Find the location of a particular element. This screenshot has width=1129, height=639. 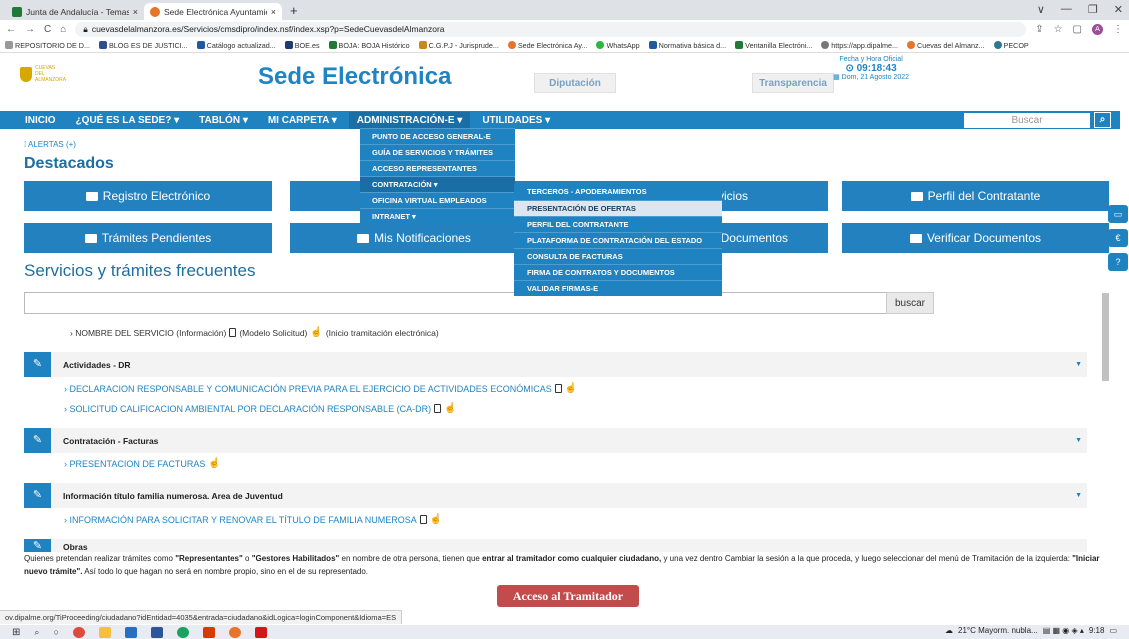

services-search-input is located at coordinates (456, 303).